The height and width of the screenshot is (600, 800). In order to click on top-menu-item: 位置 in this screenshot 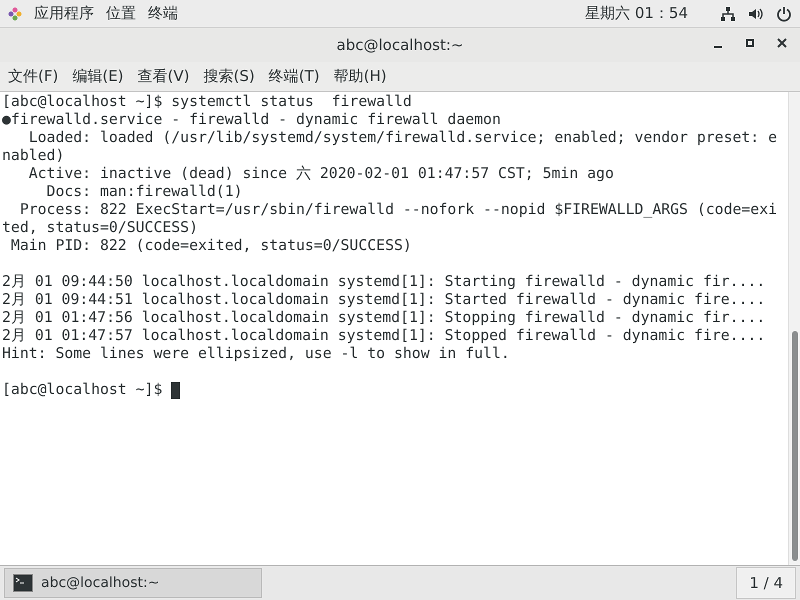, I will do `click(121, 13)`.